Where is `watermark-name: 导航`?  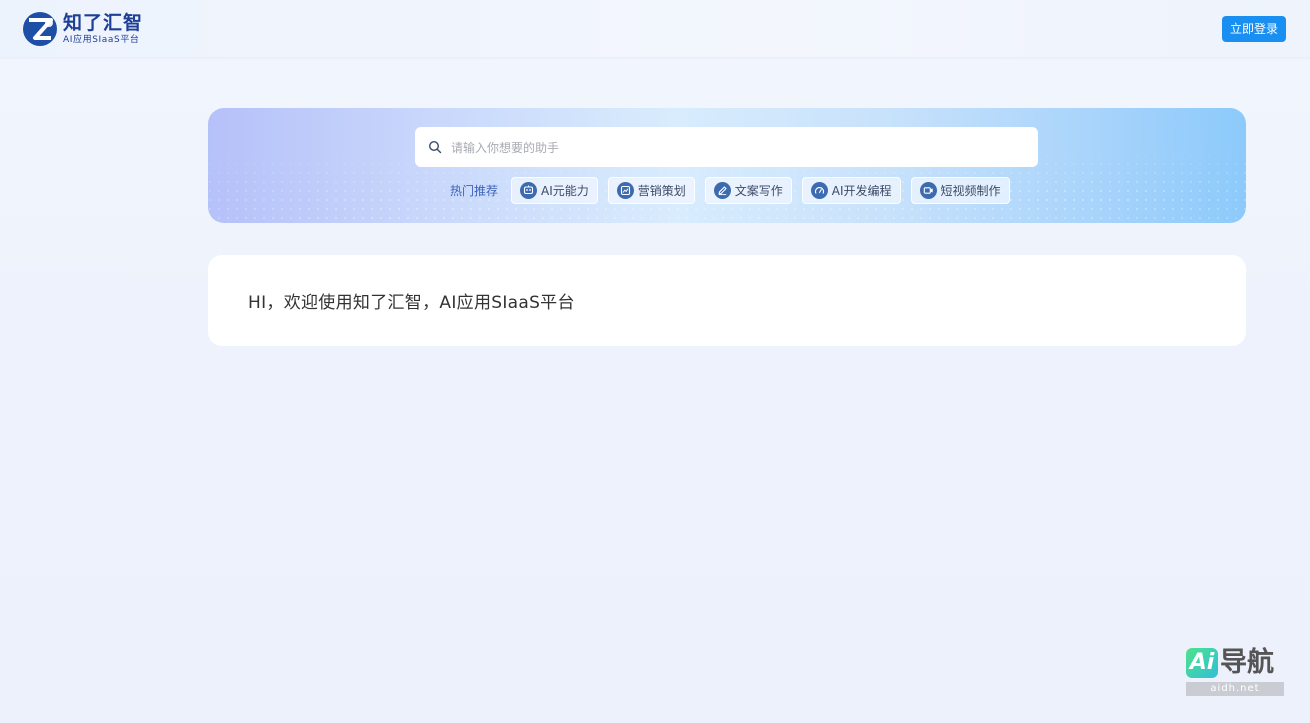
watermark-name: 导航 is located at coordinates (1247, 662).